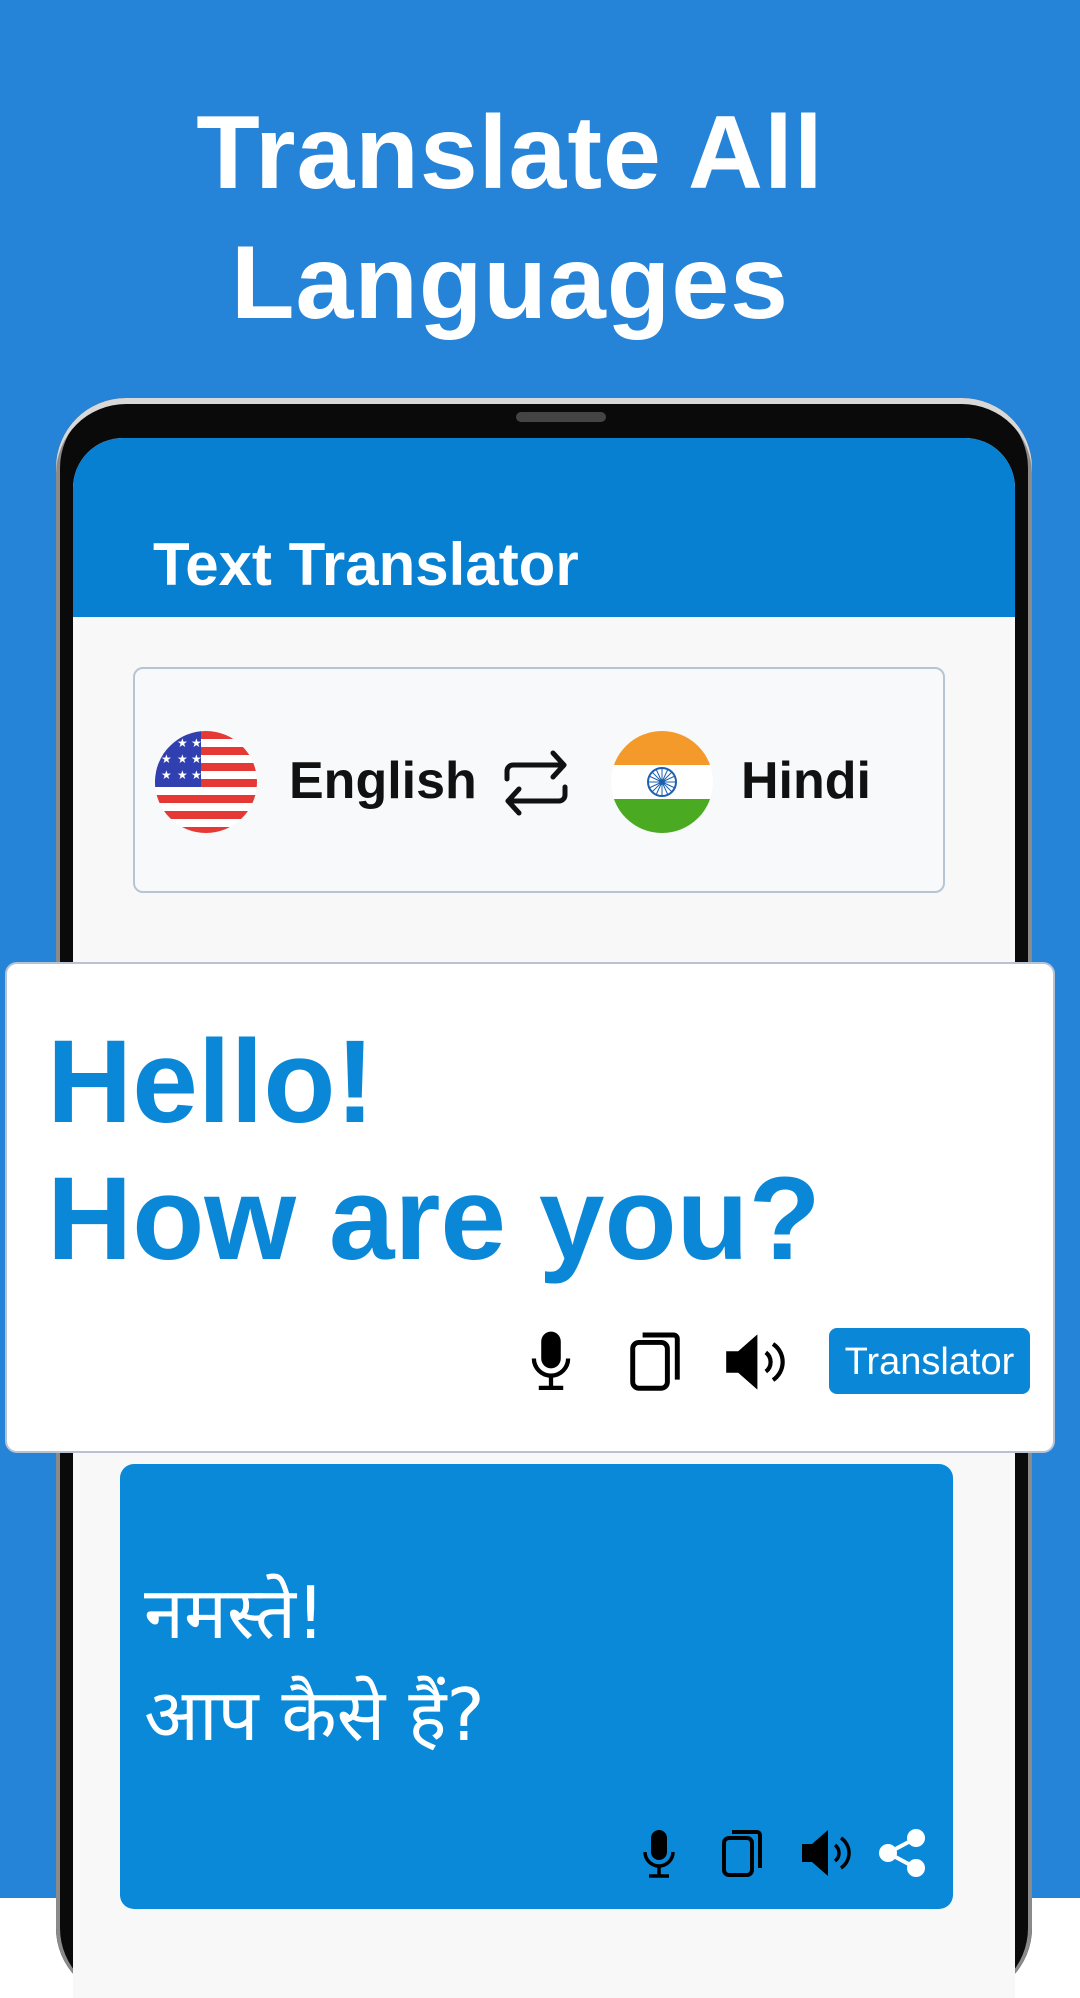 Image resolution: width=1080 pixels, height=1998 pixels. What do you see at coordinates (434, 1151) in the screenshot?
I see `input-text-field: Hello! How are you?` at bounding box center [434, 1151].